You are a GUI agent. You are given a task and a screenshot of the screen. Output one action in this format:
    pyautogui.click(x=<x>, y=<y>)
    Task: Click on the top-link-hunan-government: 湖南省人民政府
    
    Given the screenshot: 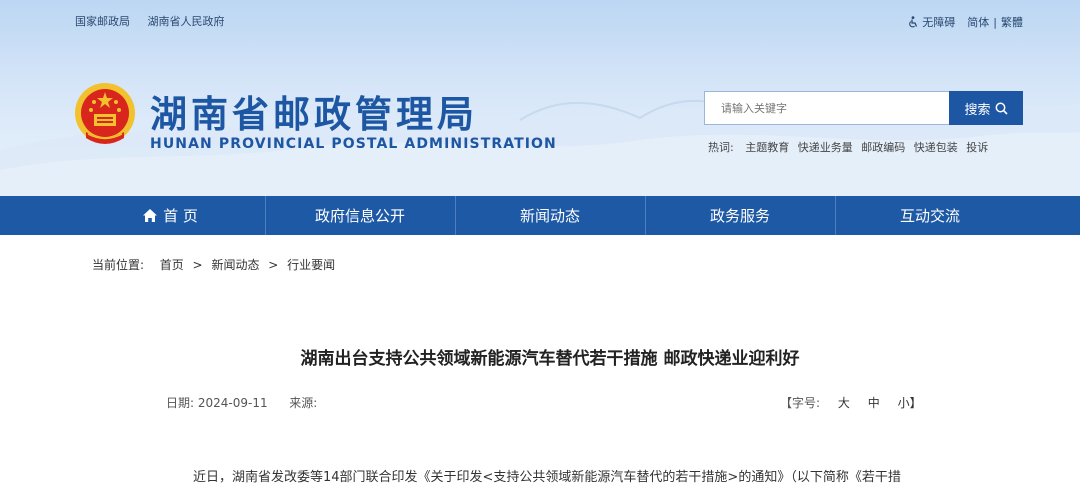 What is the action you would take?
    pyautogui.click(x=186, y=21)
    